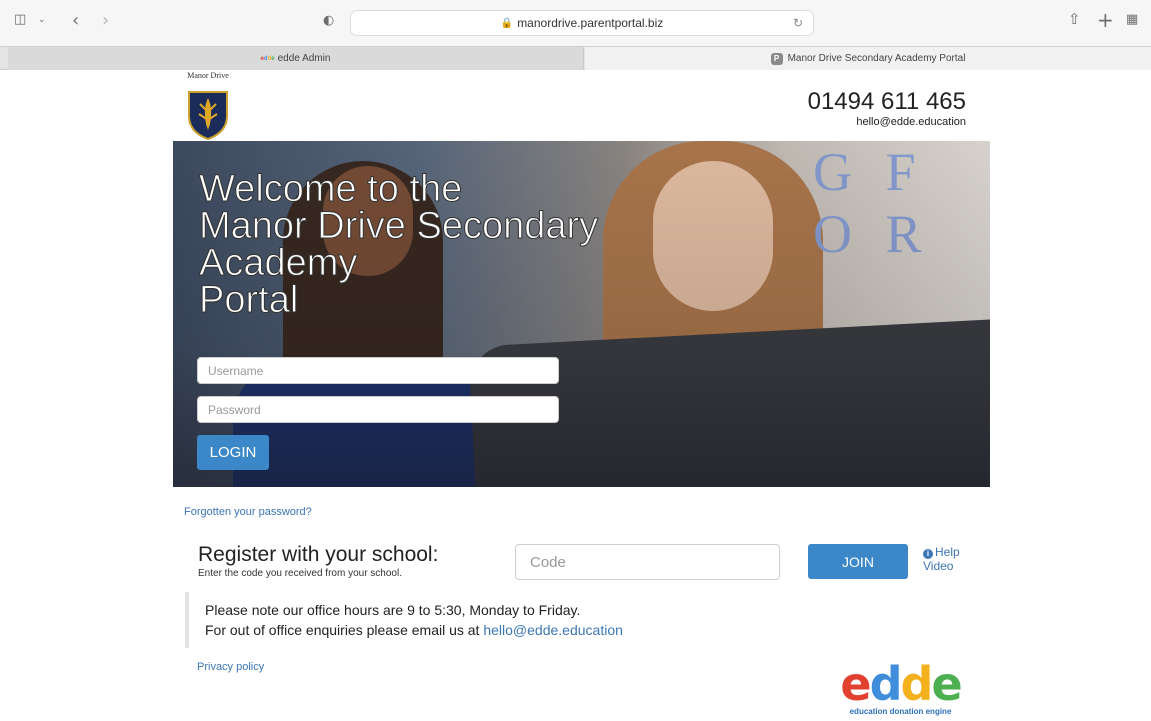  I want to click on code-input: Code, so click(647, 562).